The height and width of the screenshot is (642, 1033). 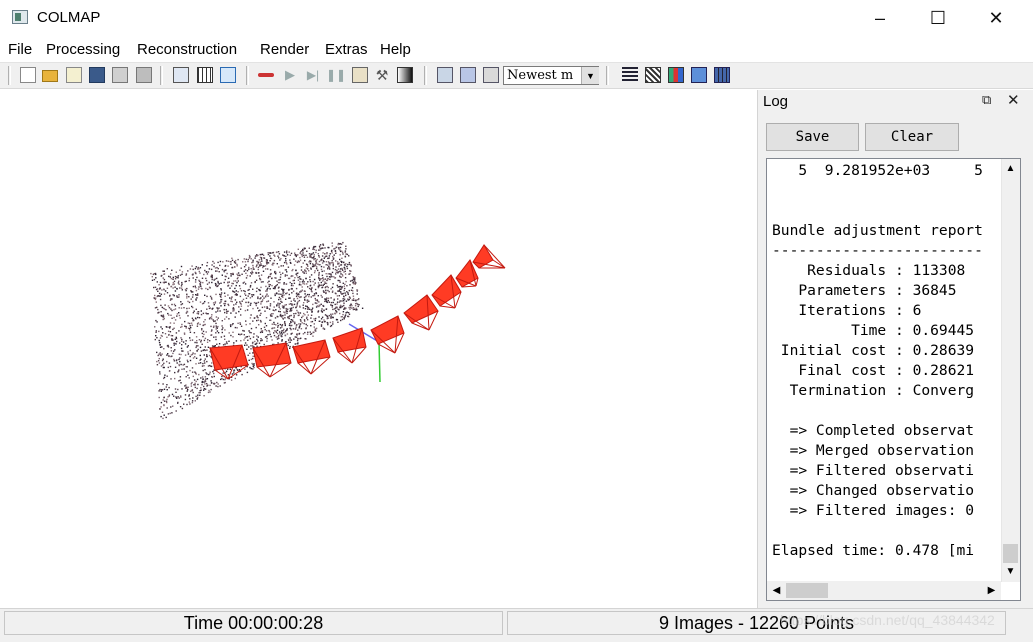 What do you see at coordinates (83, 49) in the screenshot?
I see `menu-processing: Processing` at bounding box center [83, 49].